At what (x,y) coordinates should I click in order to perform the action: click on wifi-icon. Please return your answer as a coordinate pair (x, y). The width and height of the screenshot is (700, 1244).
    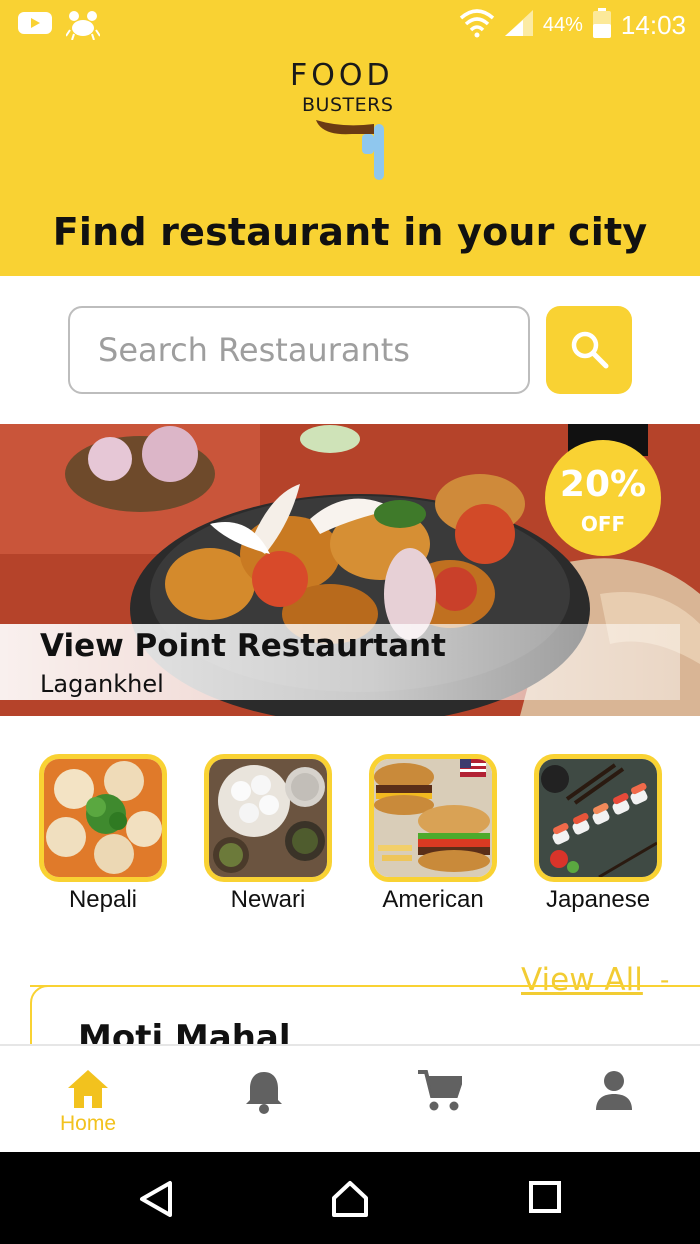
    Looking at the image, I should click on (477, 25).